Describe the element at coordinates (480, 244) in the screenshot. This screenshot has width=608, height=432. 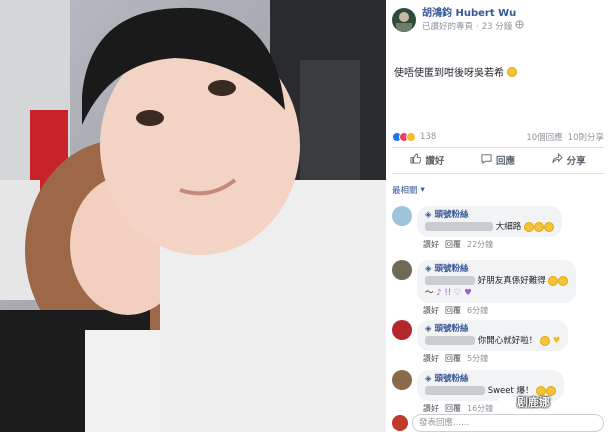
I see `comment-time: 22分鐘` at that location.